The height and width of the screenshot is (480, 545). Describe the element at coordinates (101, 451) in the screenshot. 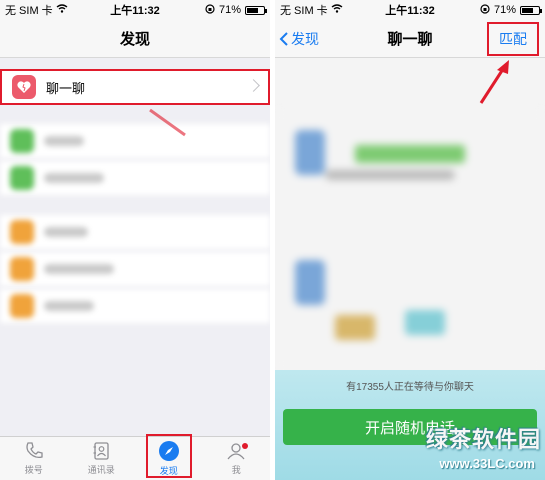

I see `contacts-icon` at that location.